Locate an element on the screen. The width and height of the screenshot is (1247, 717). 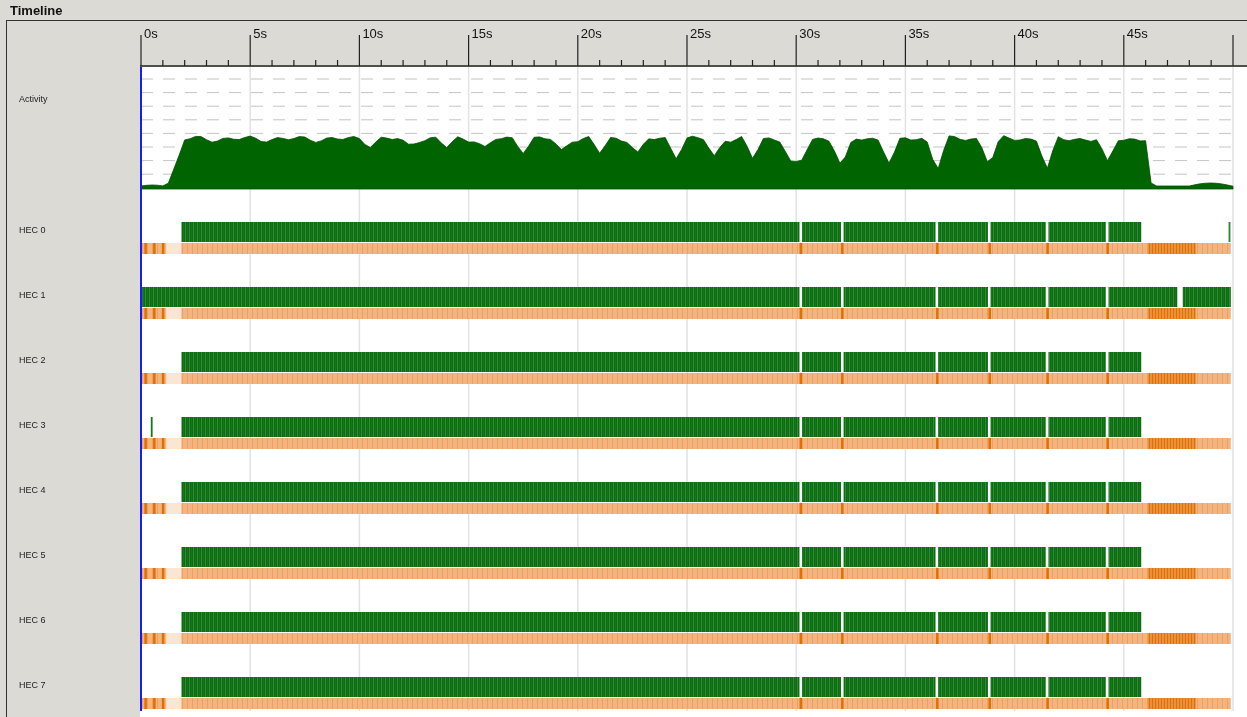
track-label: HEC 7 is located at coordinates (32, 685).